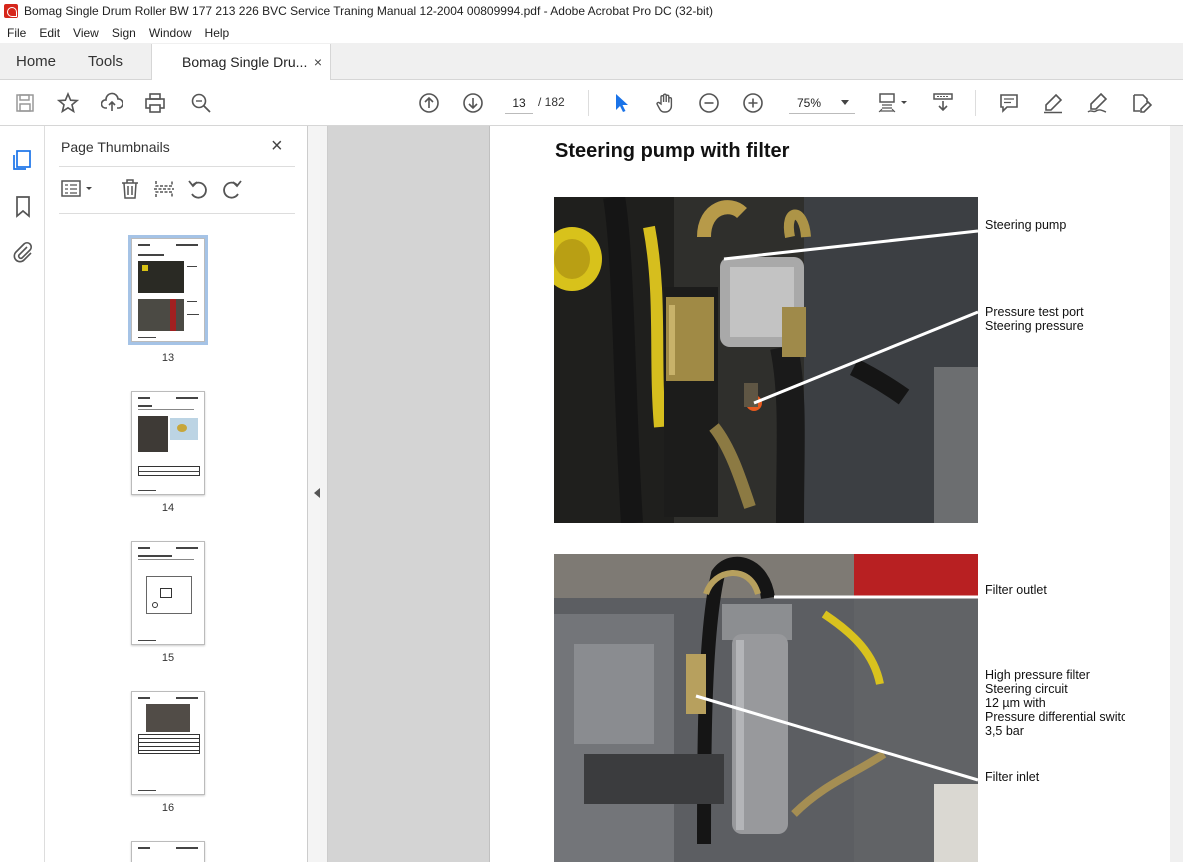 This screenshot has height=862, width=1183. I want to click on tab-bar: Home Tools Bomag Single Dru... ×, so click(591, 61).